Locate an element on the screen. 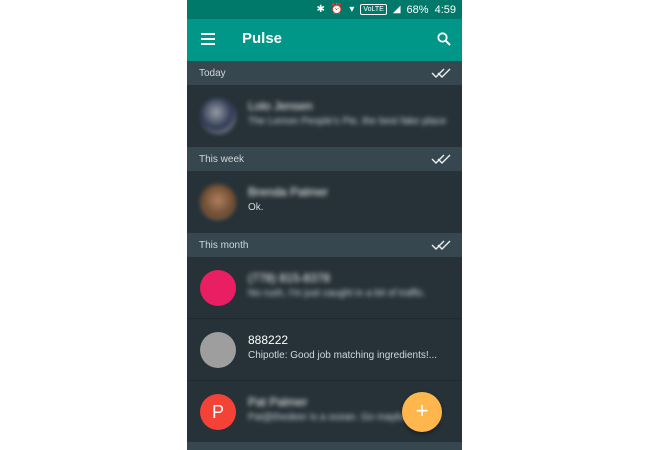  message-snippet: Ok. is located at coordinates (256, 207).